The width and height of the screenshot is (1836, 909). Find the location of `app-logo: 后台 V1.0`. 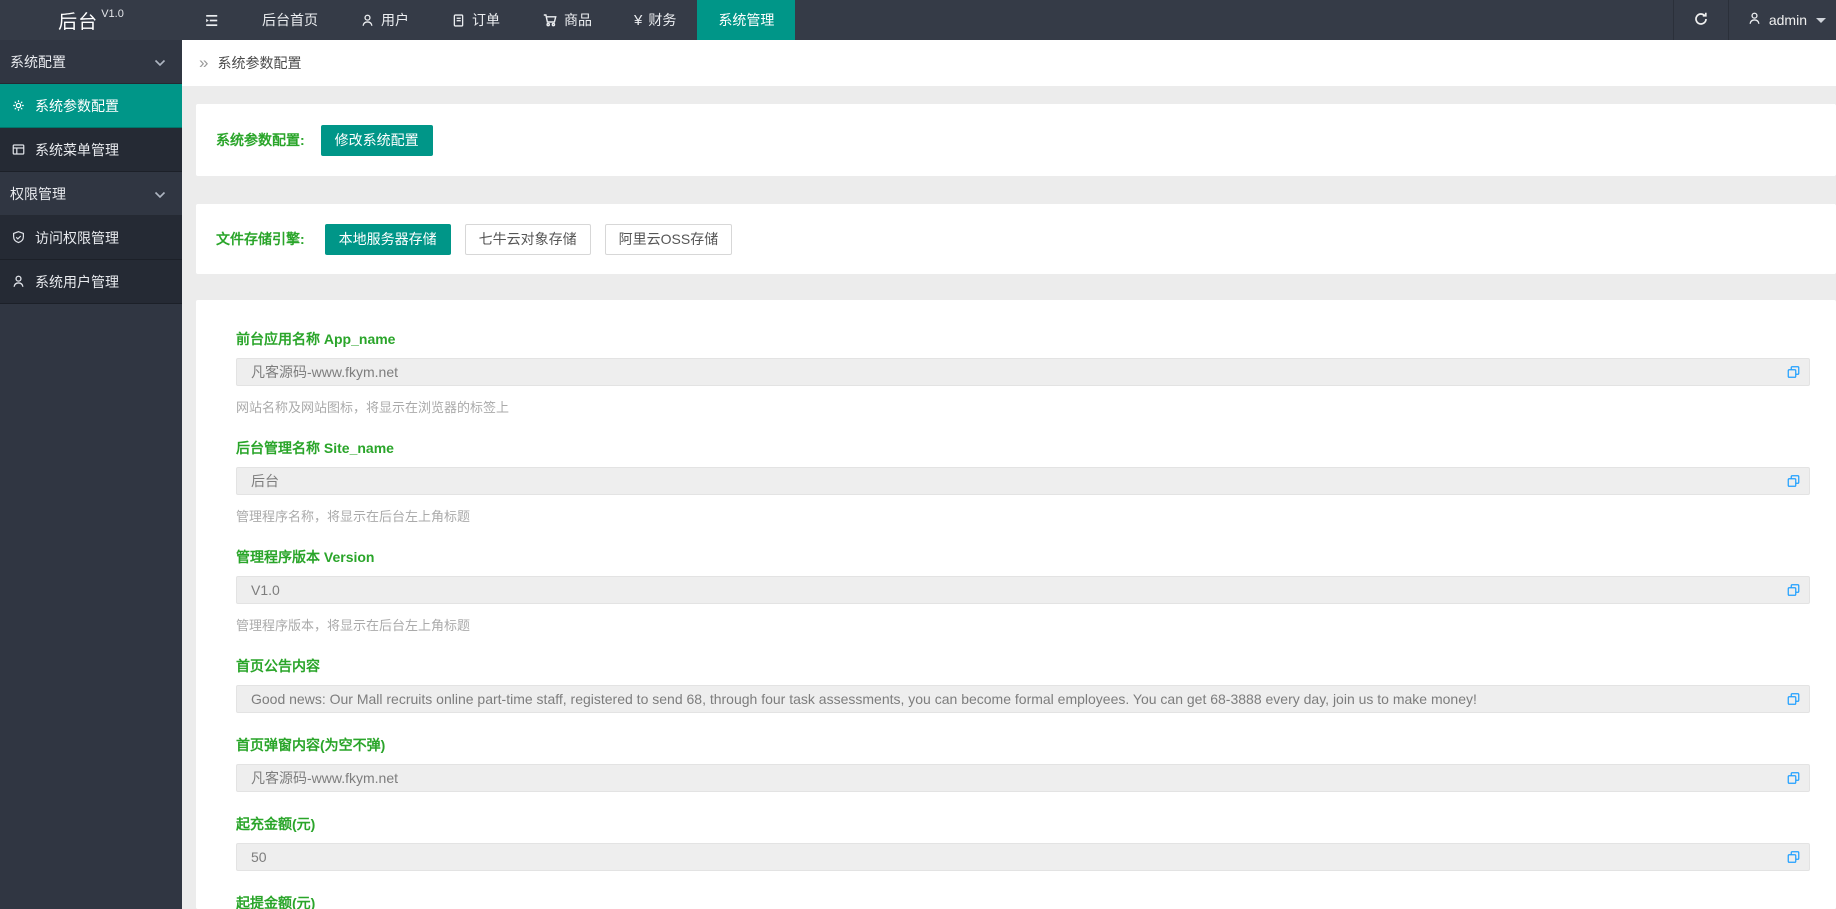

app-logo: 后台 V1.0 is located at coordinates (91, 20).